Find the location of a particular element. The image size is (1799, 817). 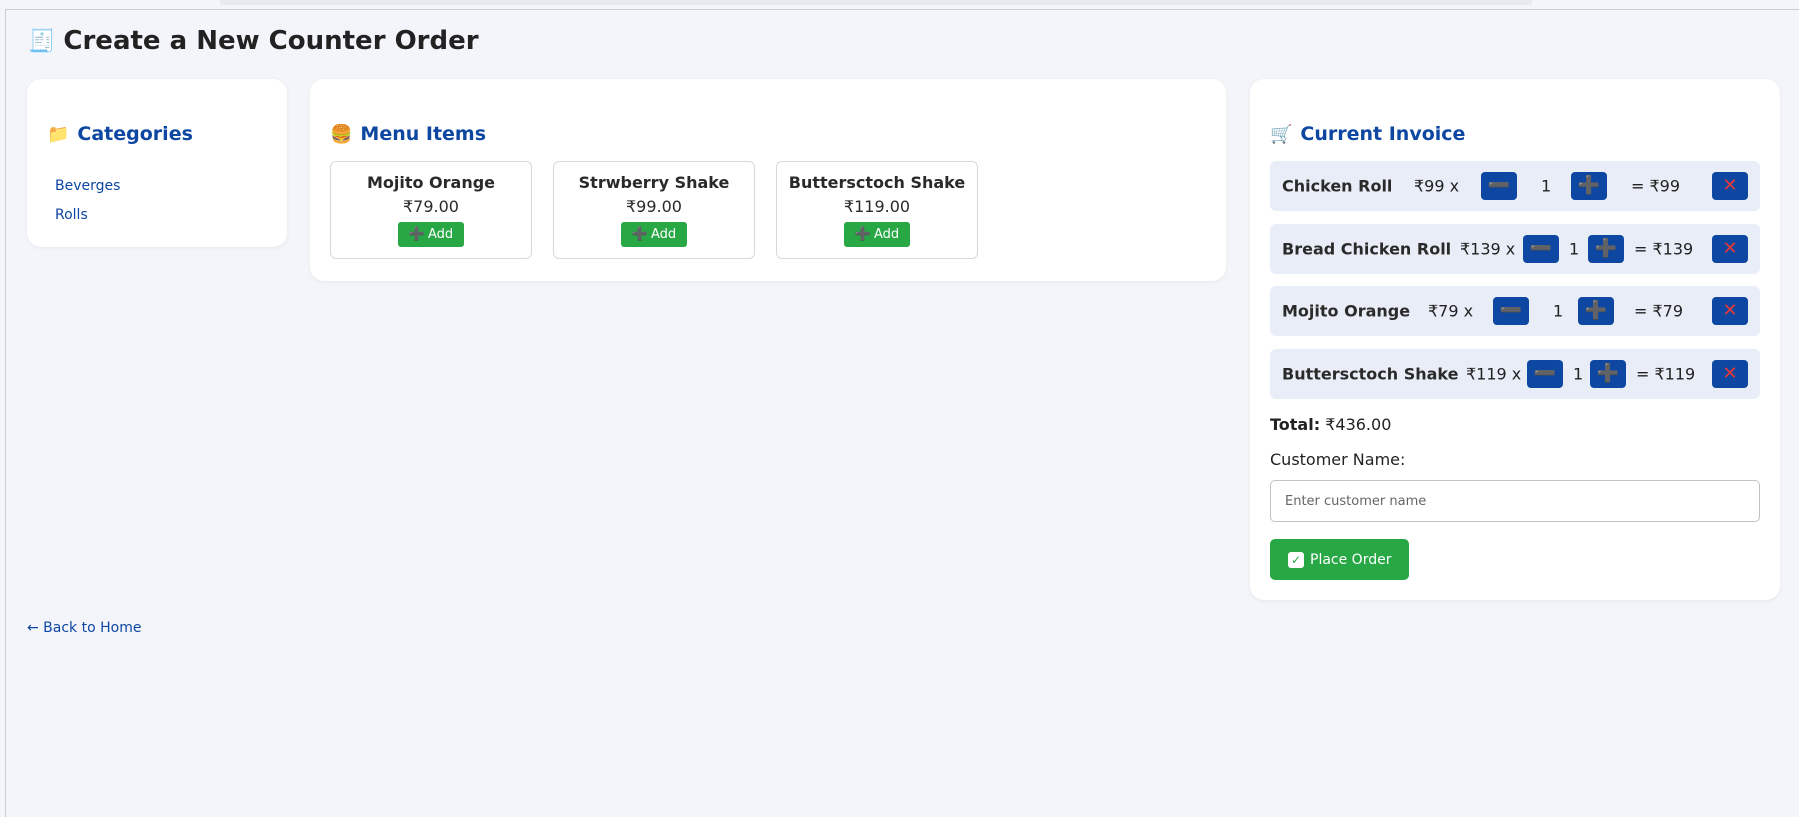

back-to-home-link: ← Back to Home is located at coordinates (84, 628).